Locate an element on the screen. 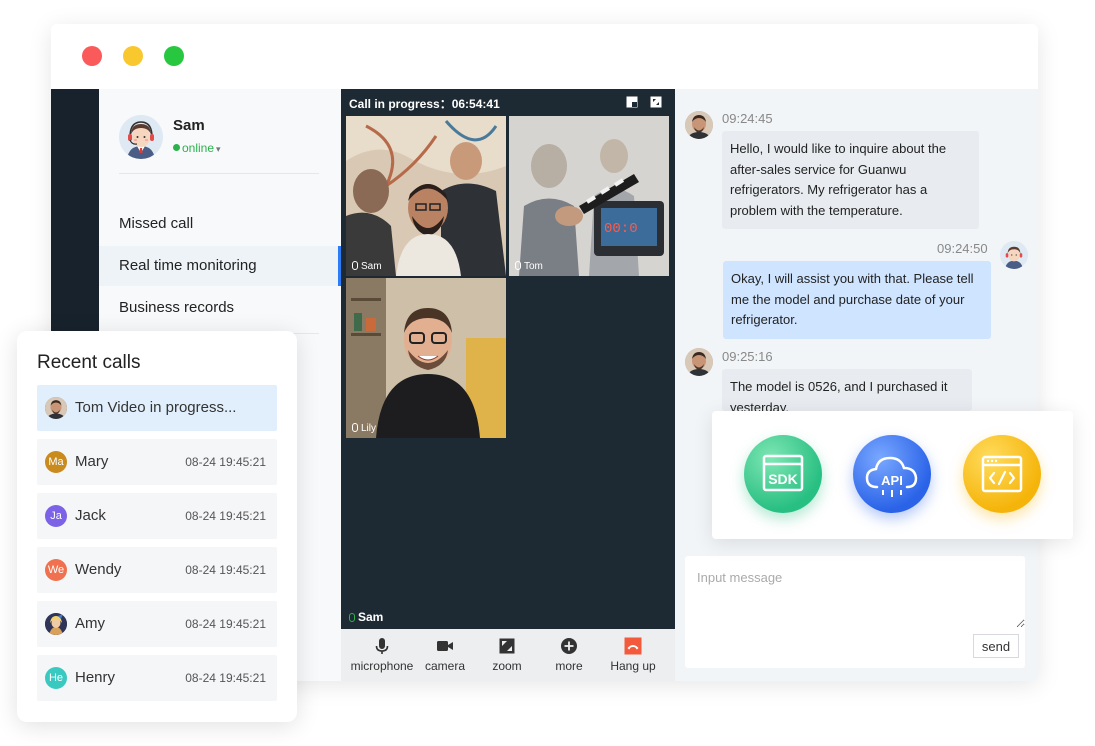 The width and height of the screenshot is (1095, 746). call-timer: 06:54:41 is located at coordinates (475, 104).